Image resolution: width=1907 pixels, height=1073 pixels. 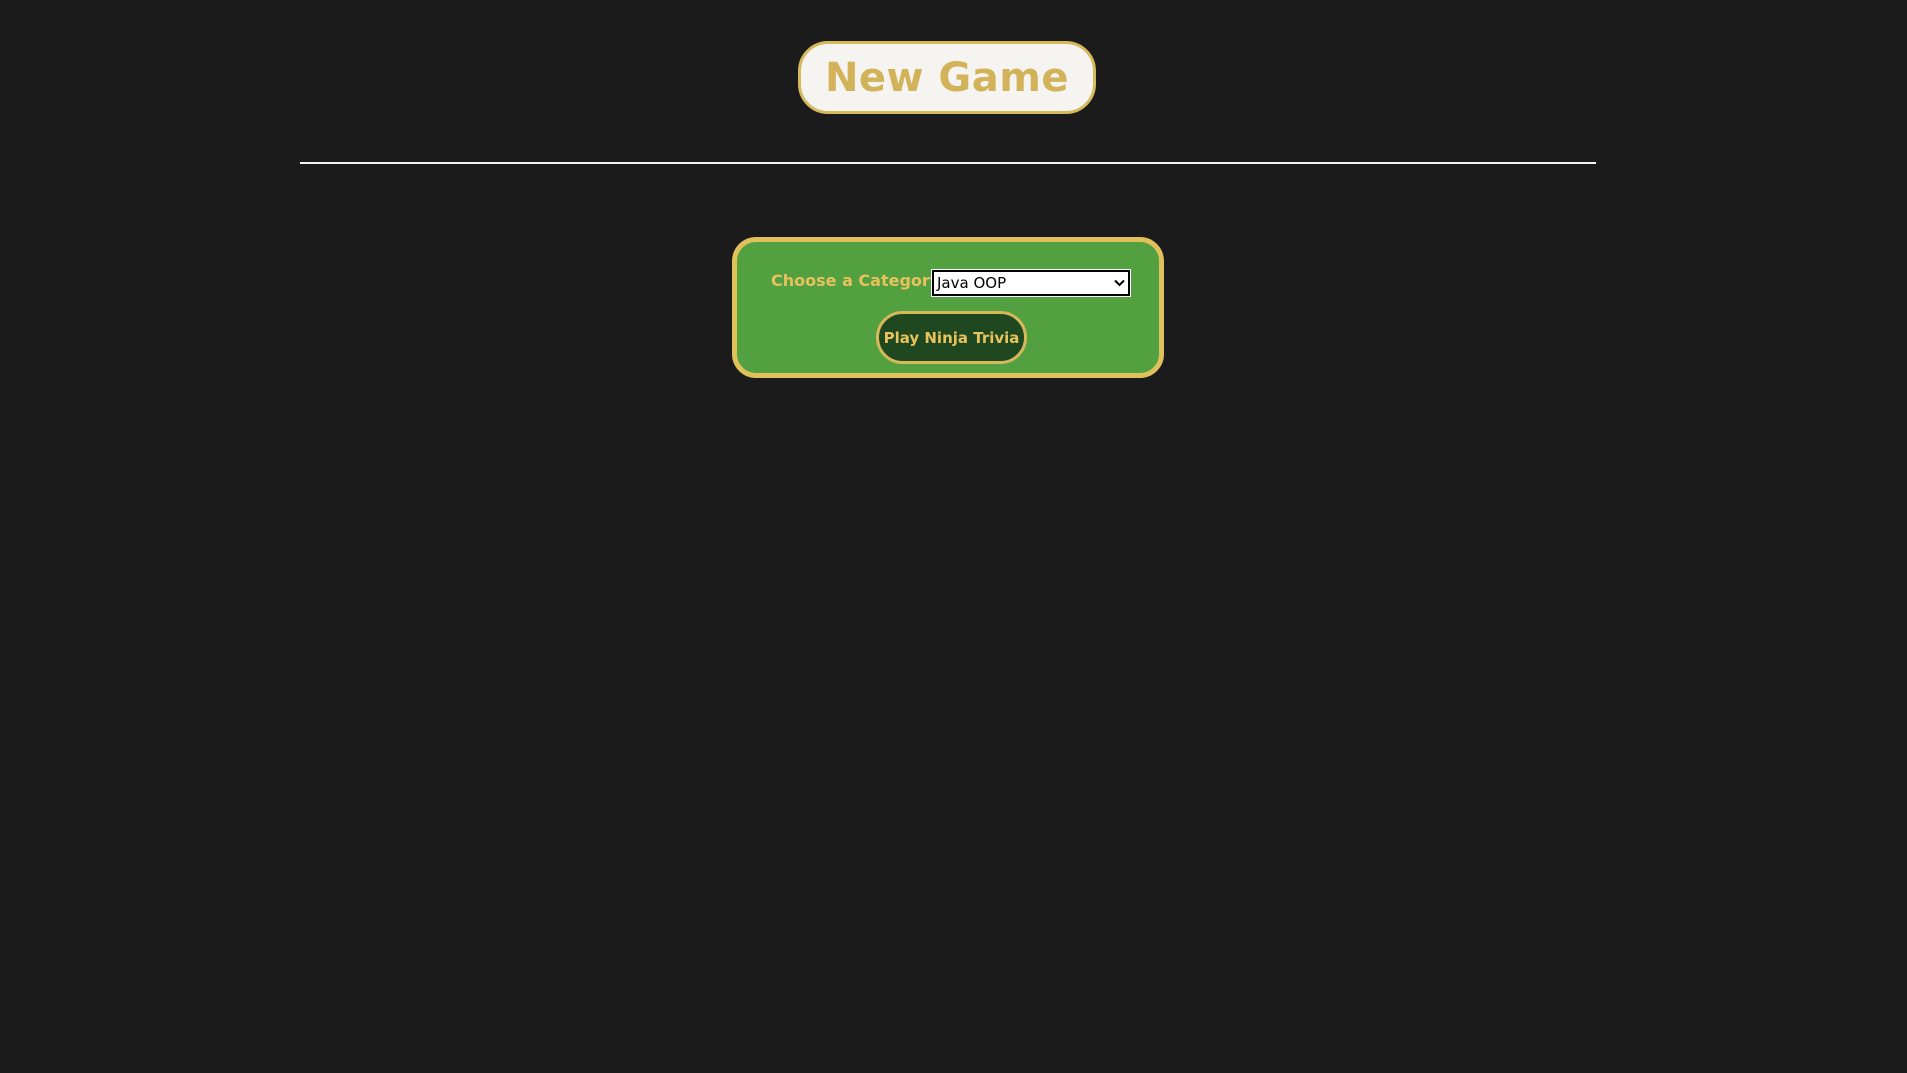 I want to click on play-button-label: Play Ninja Trivia, so click(x=951, y=337).